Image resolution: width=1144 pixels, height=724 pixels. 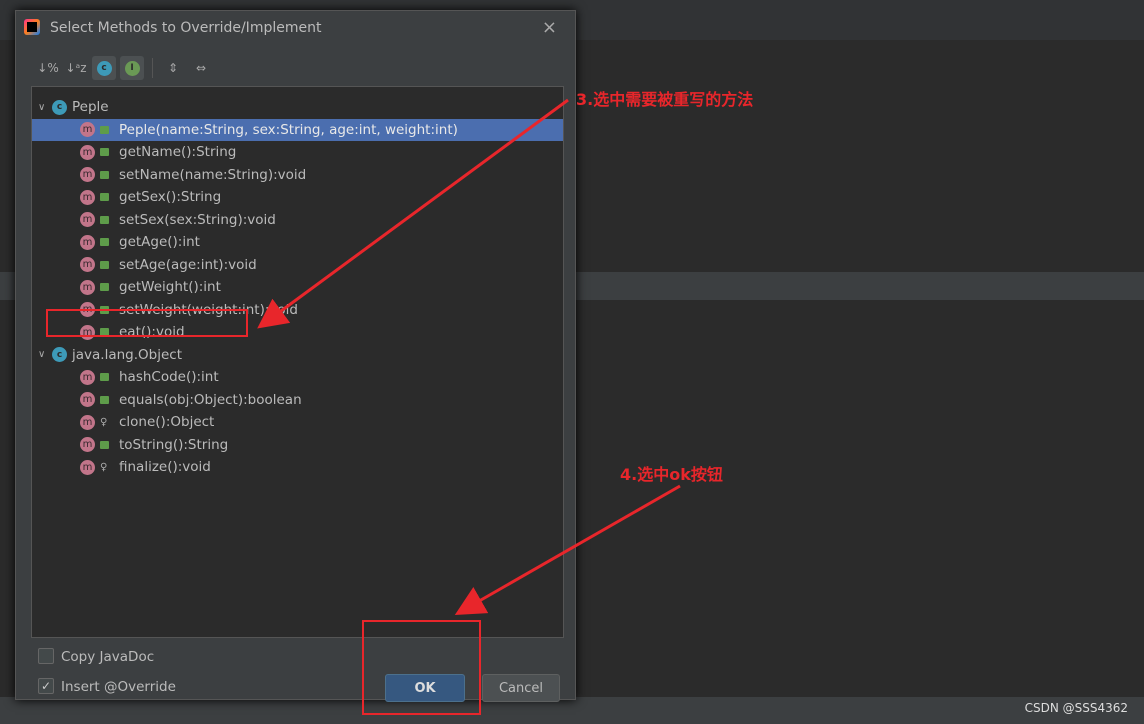 I want to click on arrow-to-eat, so click(x=413, y=213).